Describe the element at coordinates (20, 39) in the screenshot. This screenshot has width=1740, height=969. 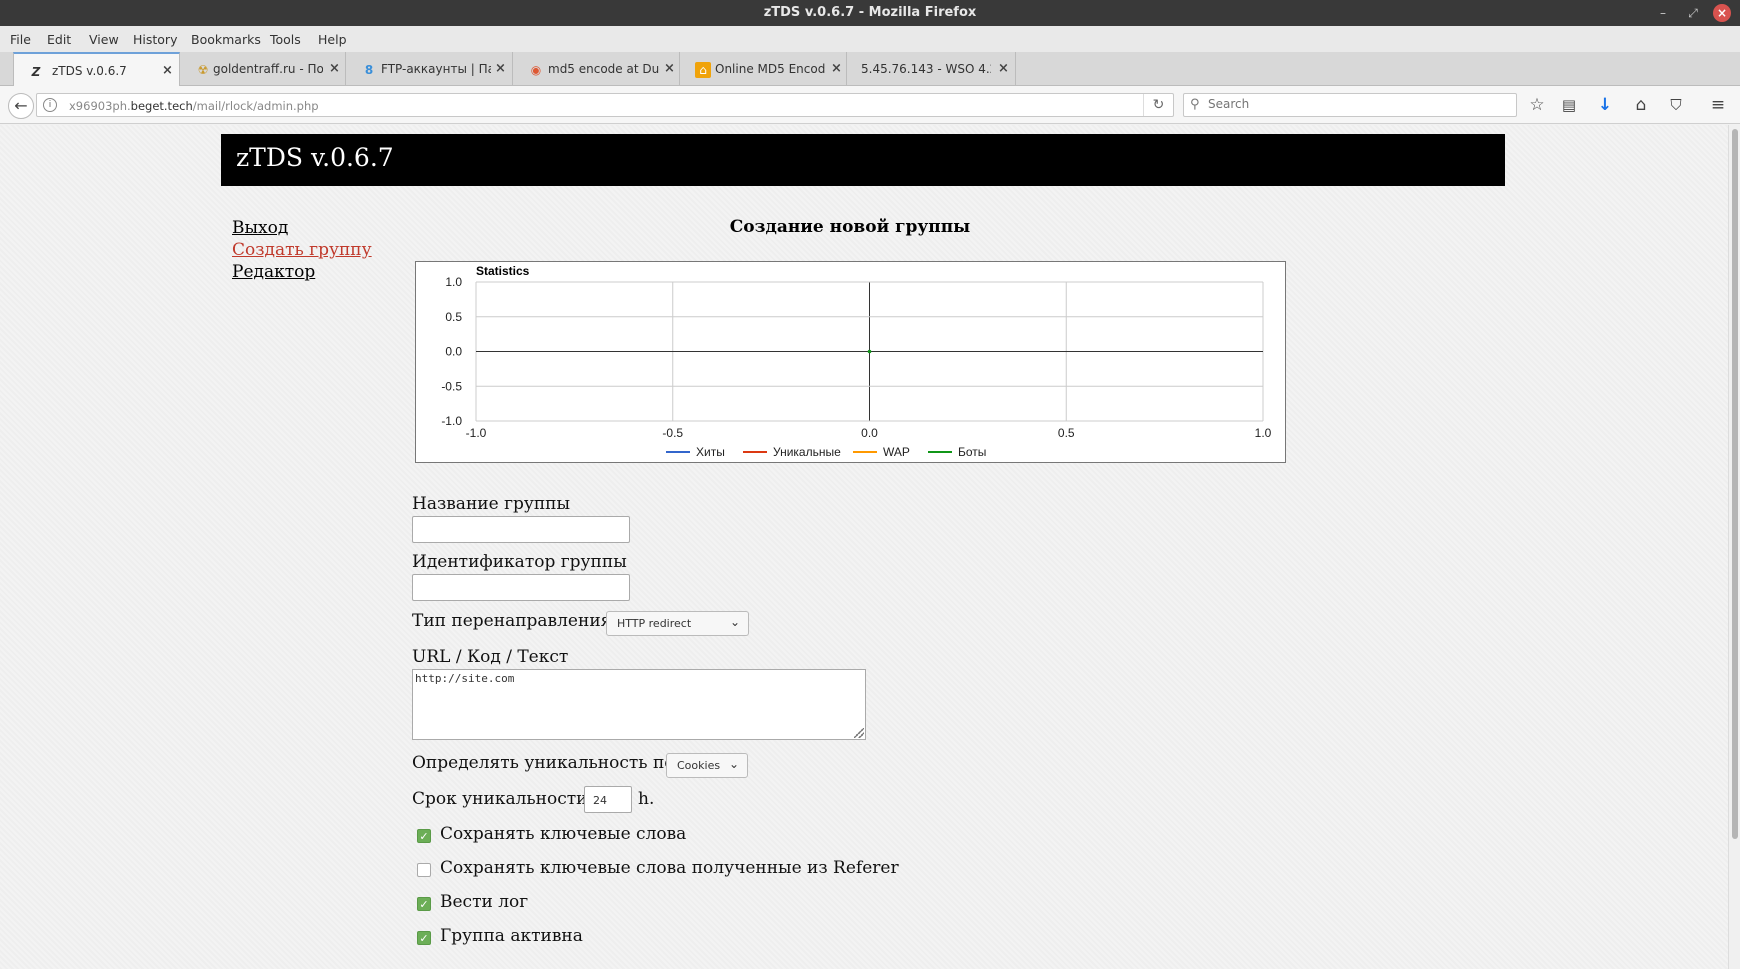
I see `menu-file: File` at that location.